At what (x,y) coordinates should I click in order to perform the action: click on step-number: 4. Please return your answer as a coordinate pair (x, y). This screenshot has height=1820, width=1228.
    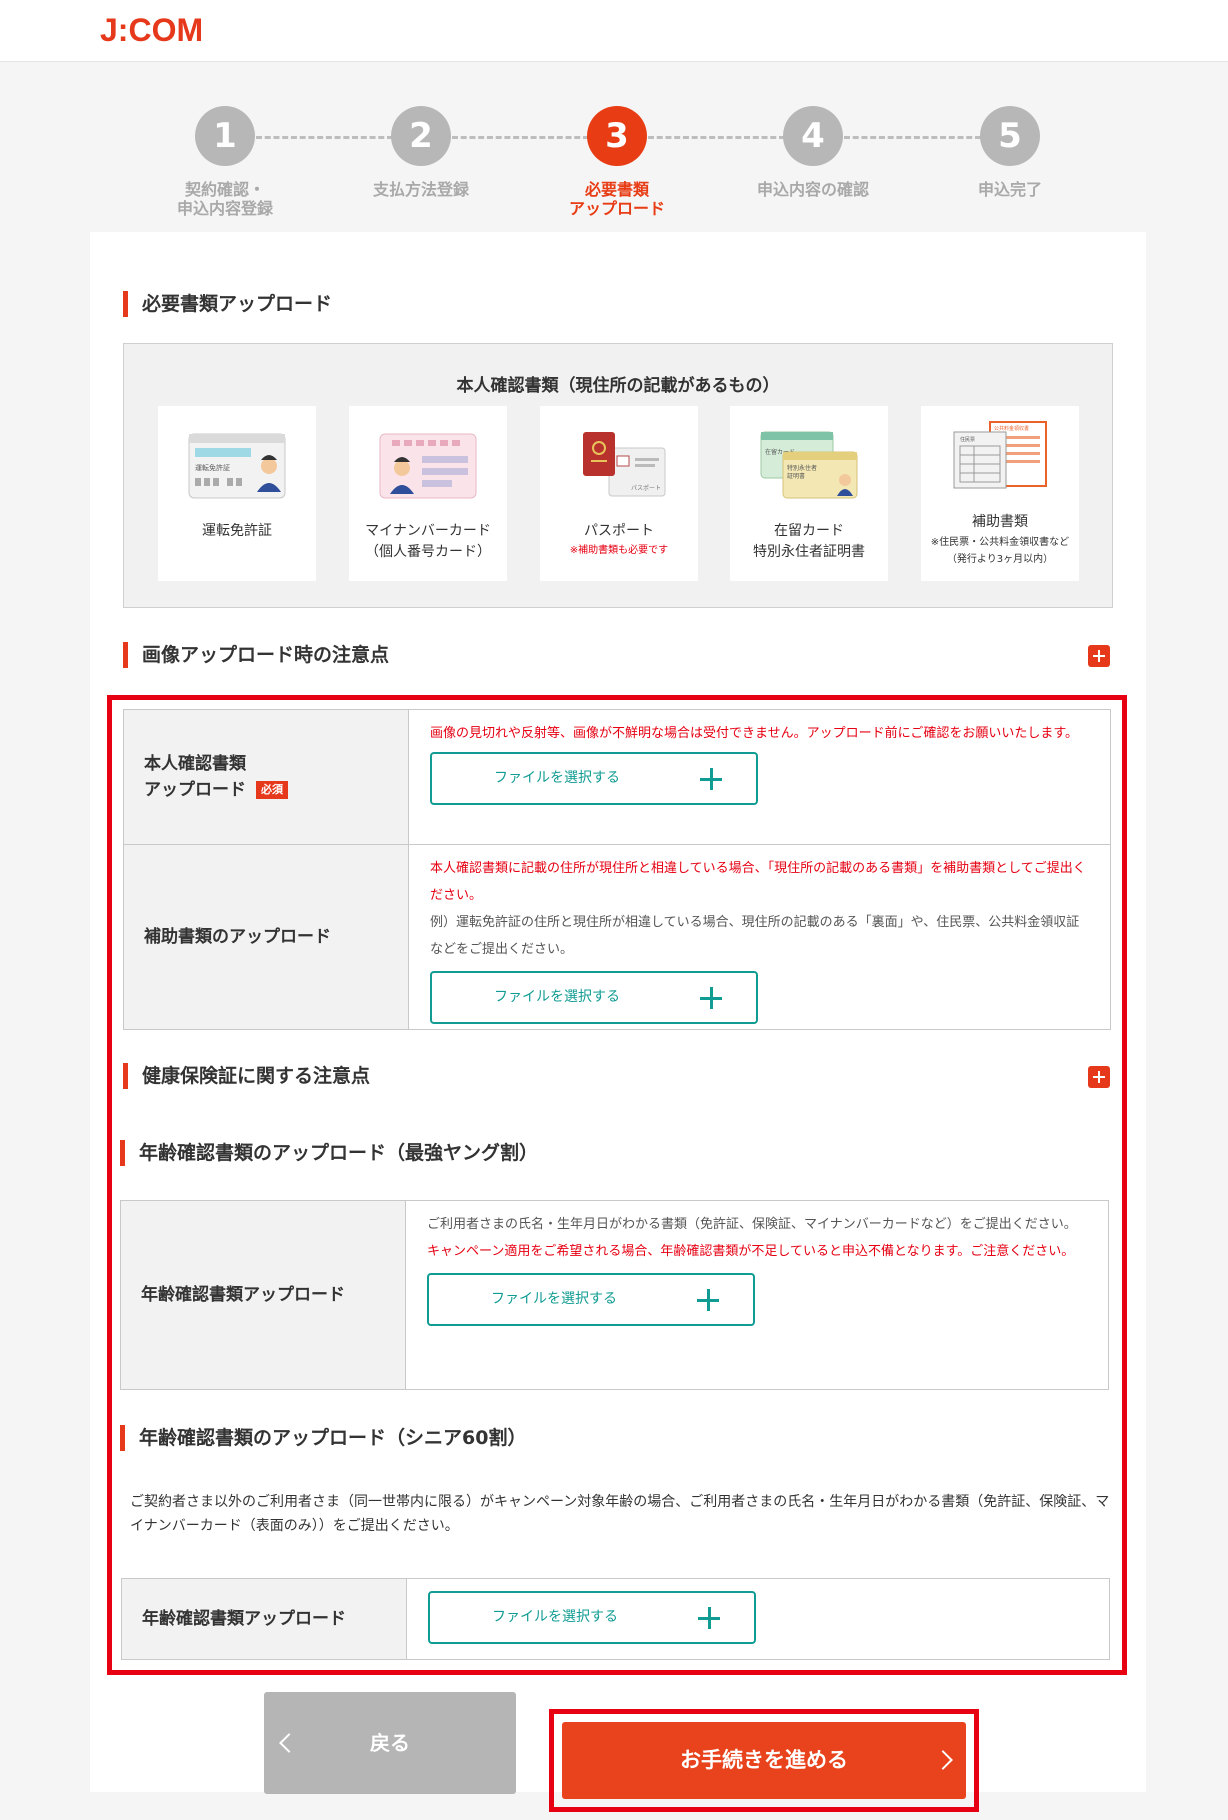
    Looking at the image, I should click on (813, 136).